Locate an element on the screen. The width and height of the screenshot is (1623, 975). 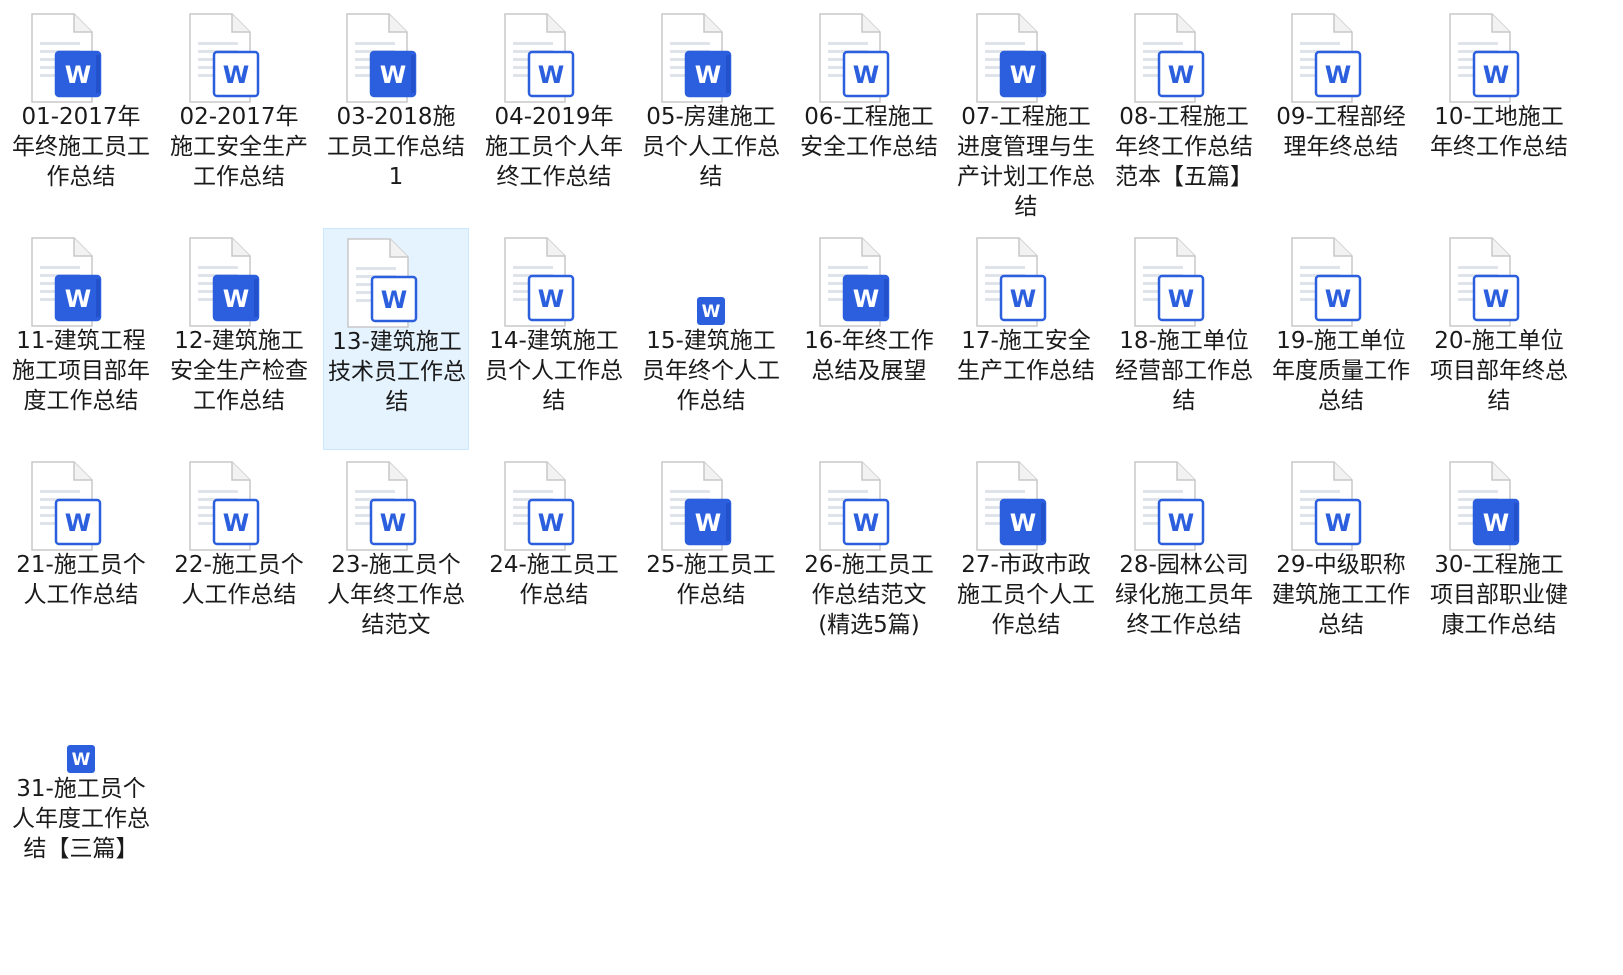
file-item: W 24-施工员工作总结 is located at coordinates (554, 563).